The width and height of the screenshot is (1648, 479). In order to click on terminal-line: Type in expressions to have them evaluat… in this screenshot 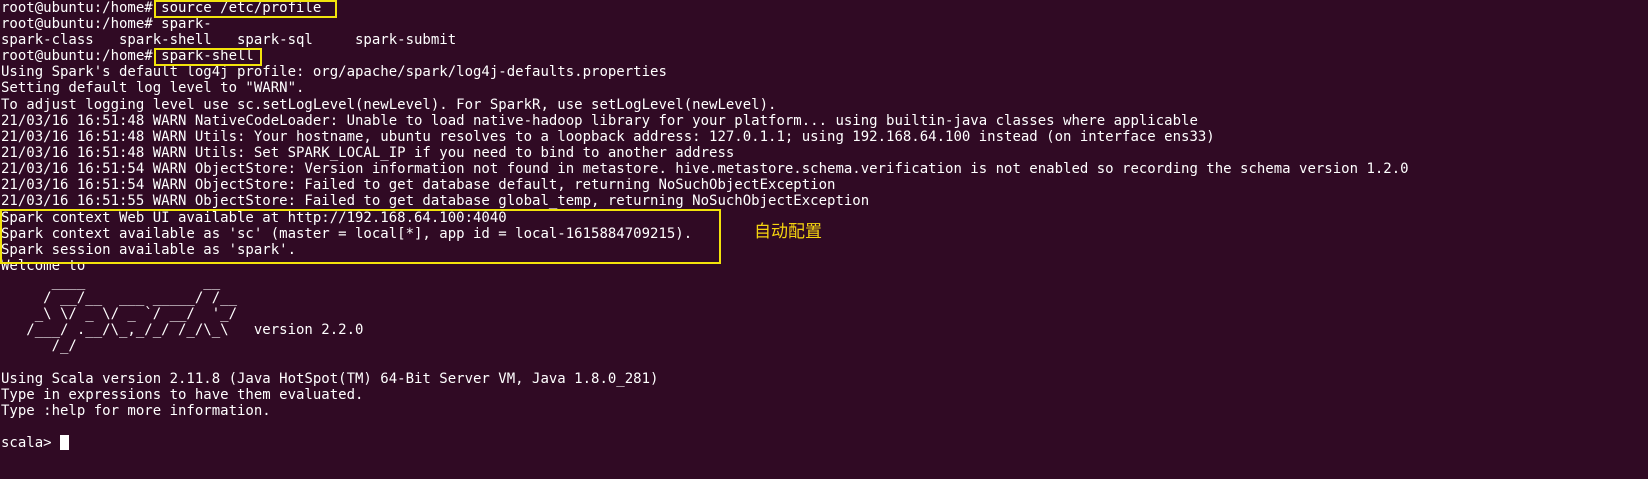, I will do `click(182, 395)`.